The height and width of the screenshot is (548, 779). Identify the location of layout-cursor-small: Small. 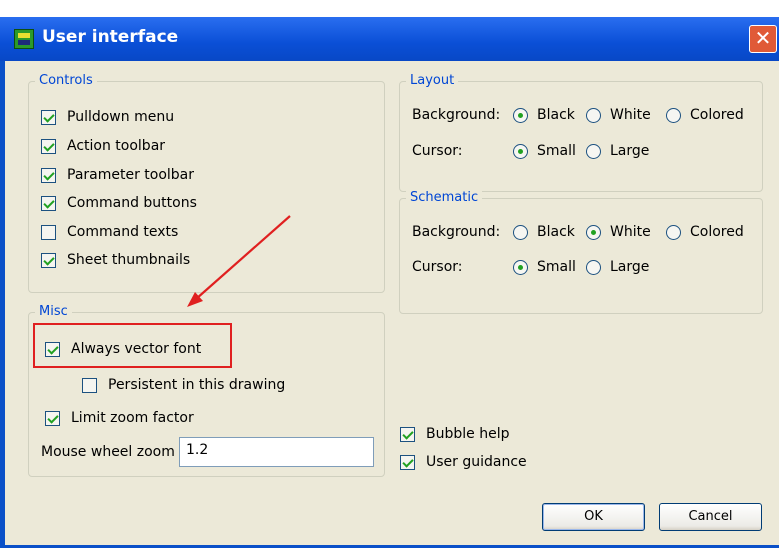
(544, 151).